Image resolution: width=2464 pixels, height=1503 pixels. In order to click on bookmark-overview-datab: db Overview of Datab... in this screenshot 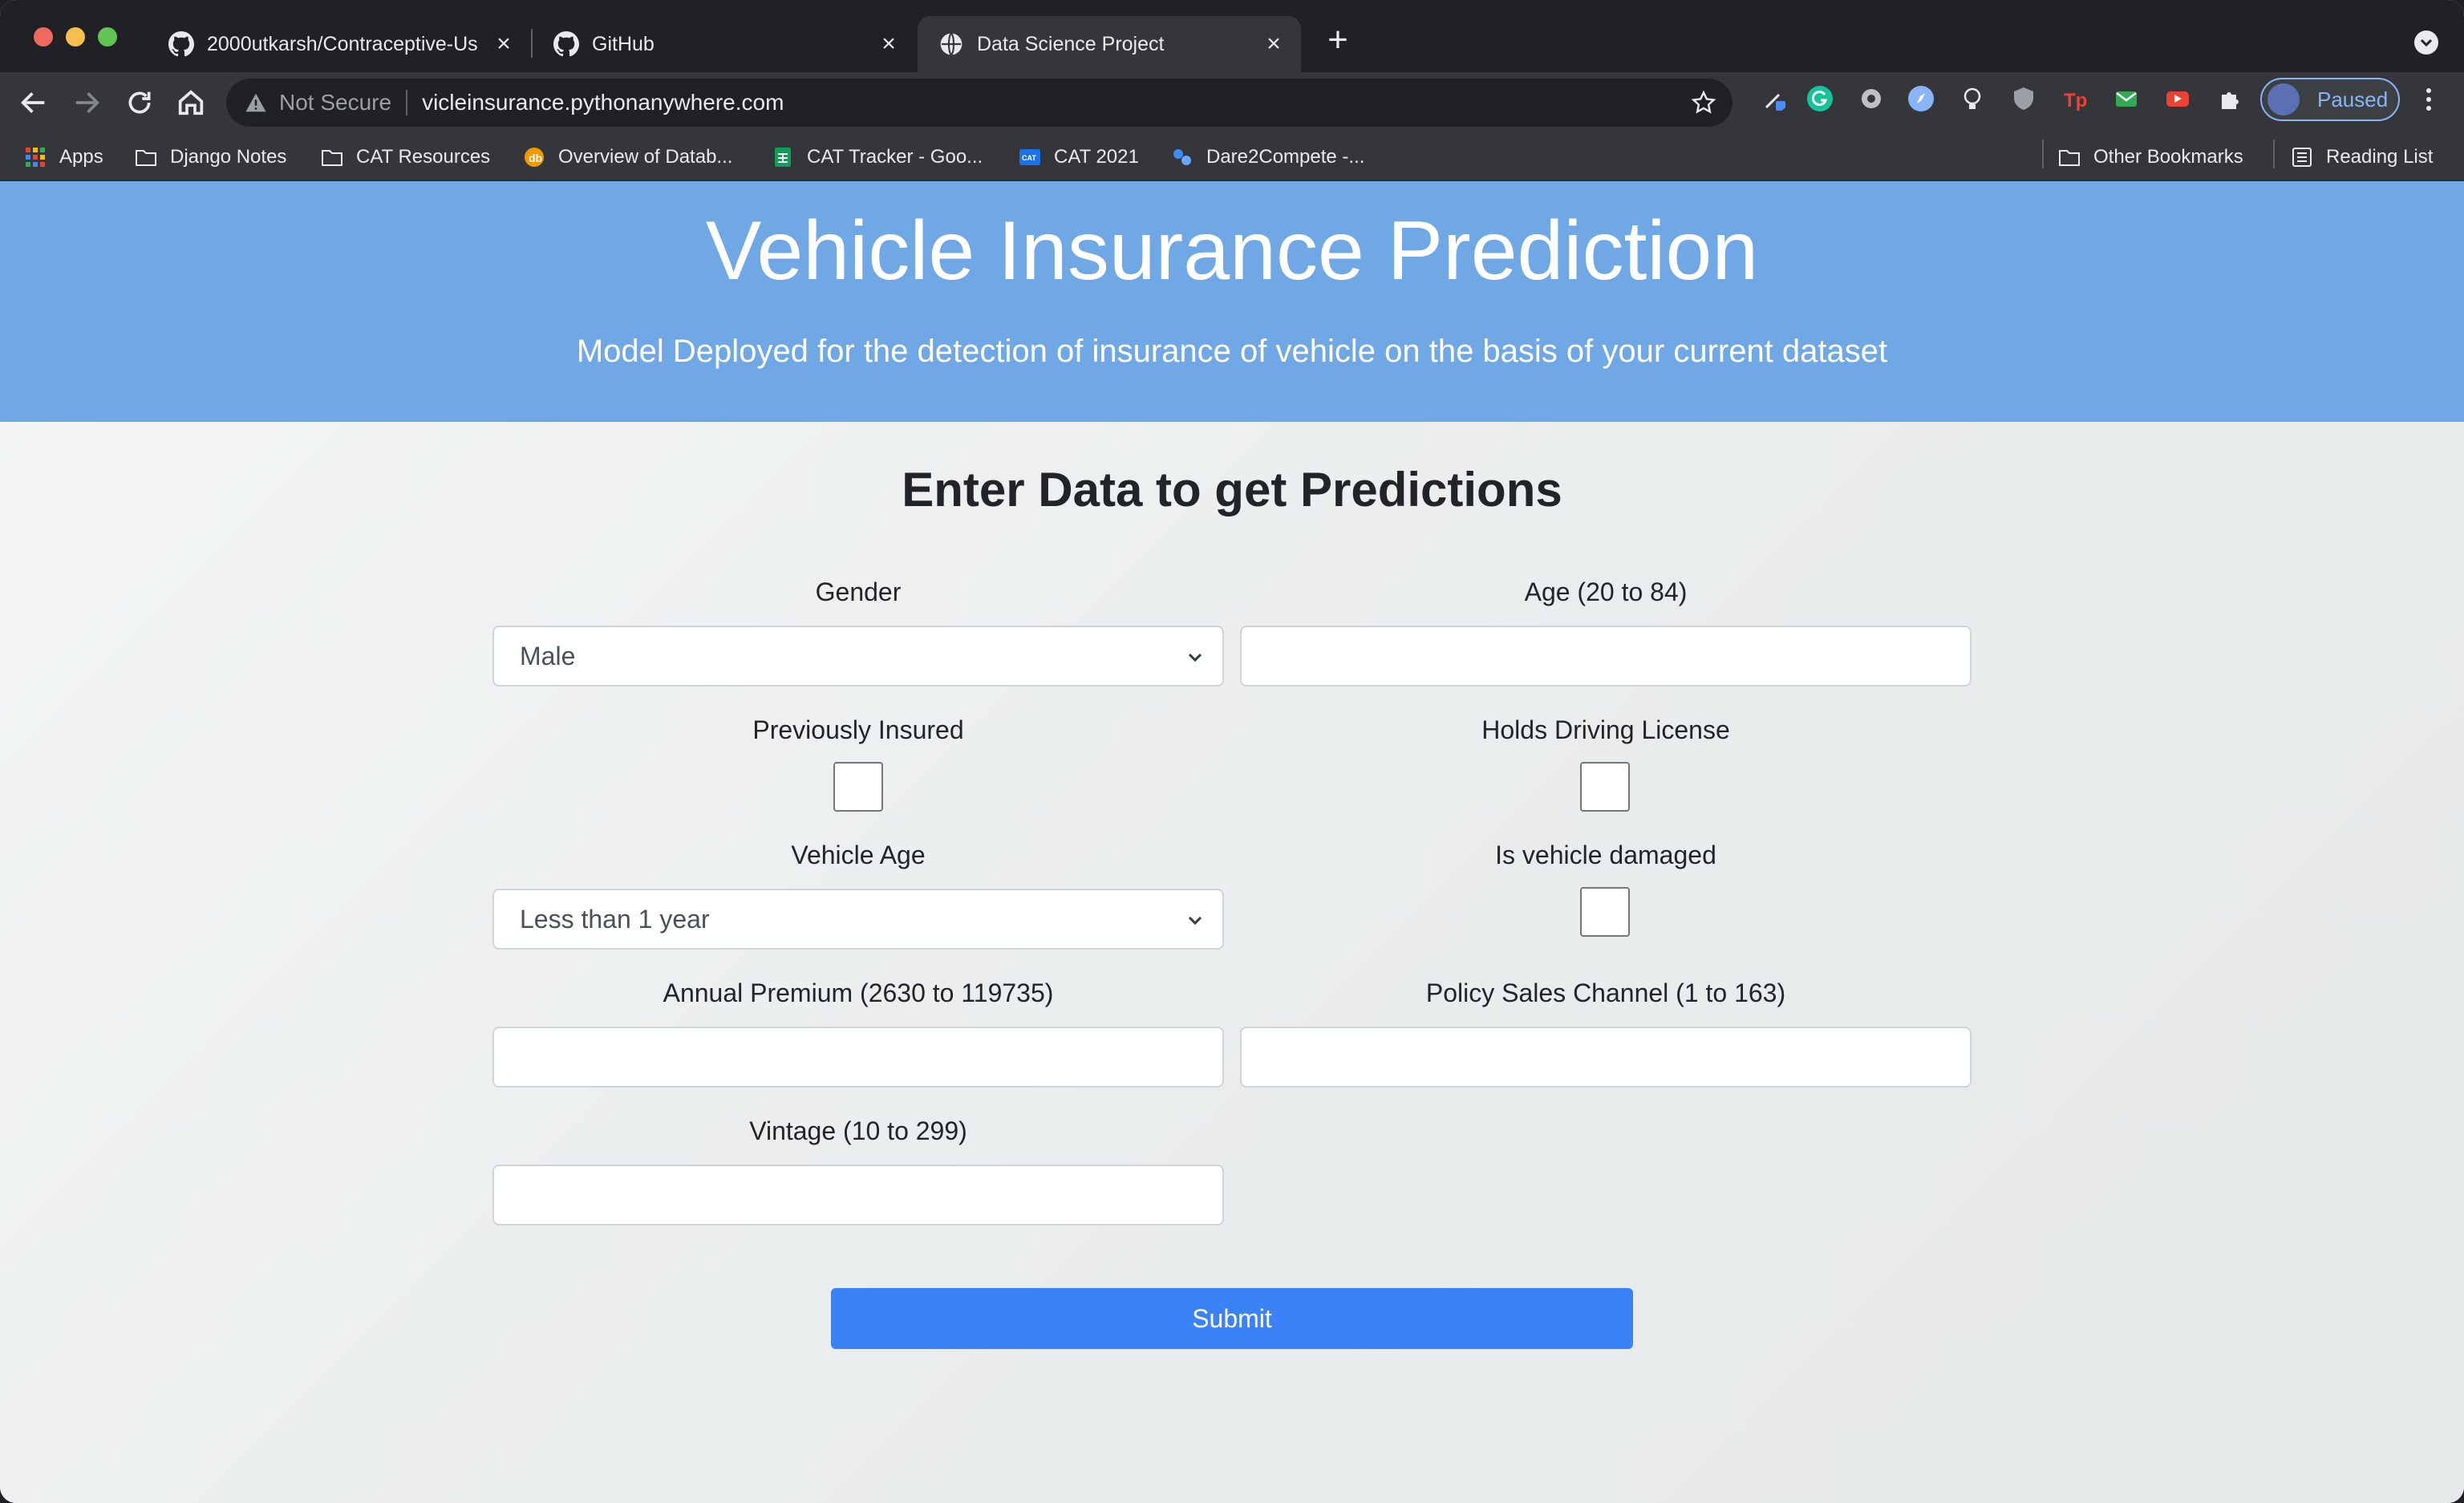, I will do `click(627, 157)`.